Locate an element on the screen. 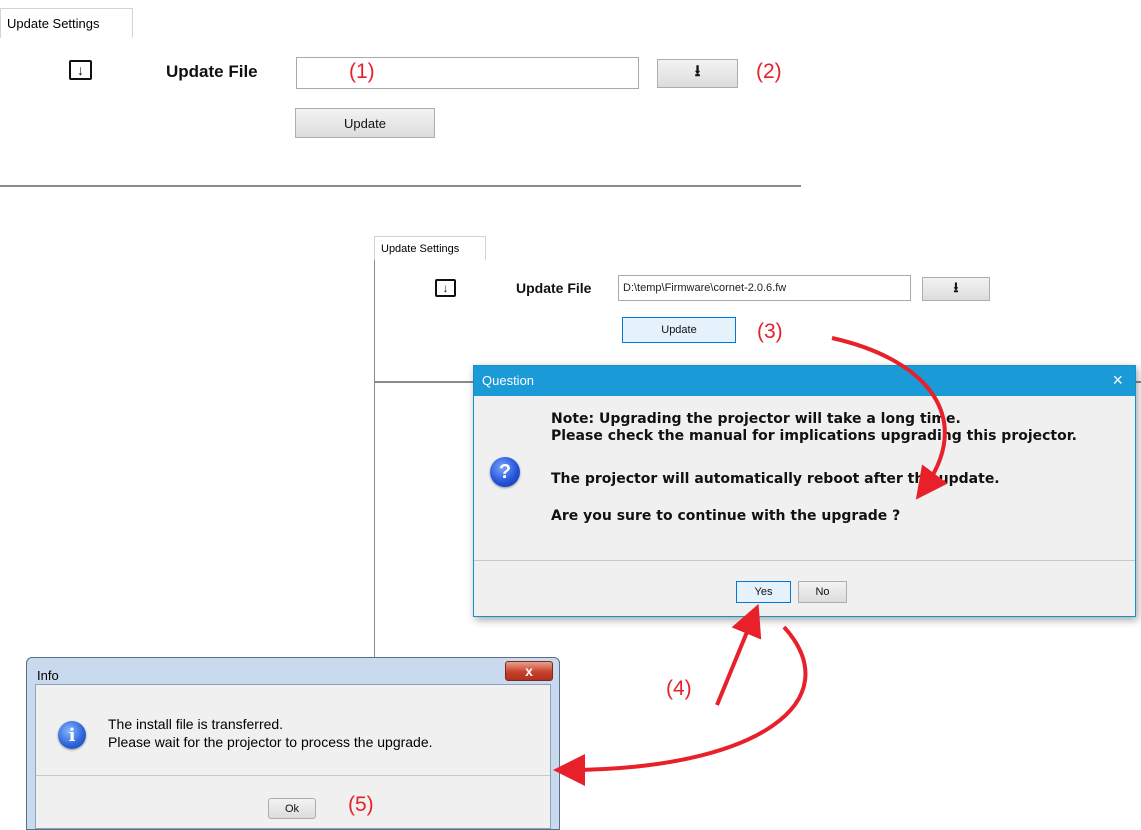  annotation-3: (3) is located at coordinates (770, 331).